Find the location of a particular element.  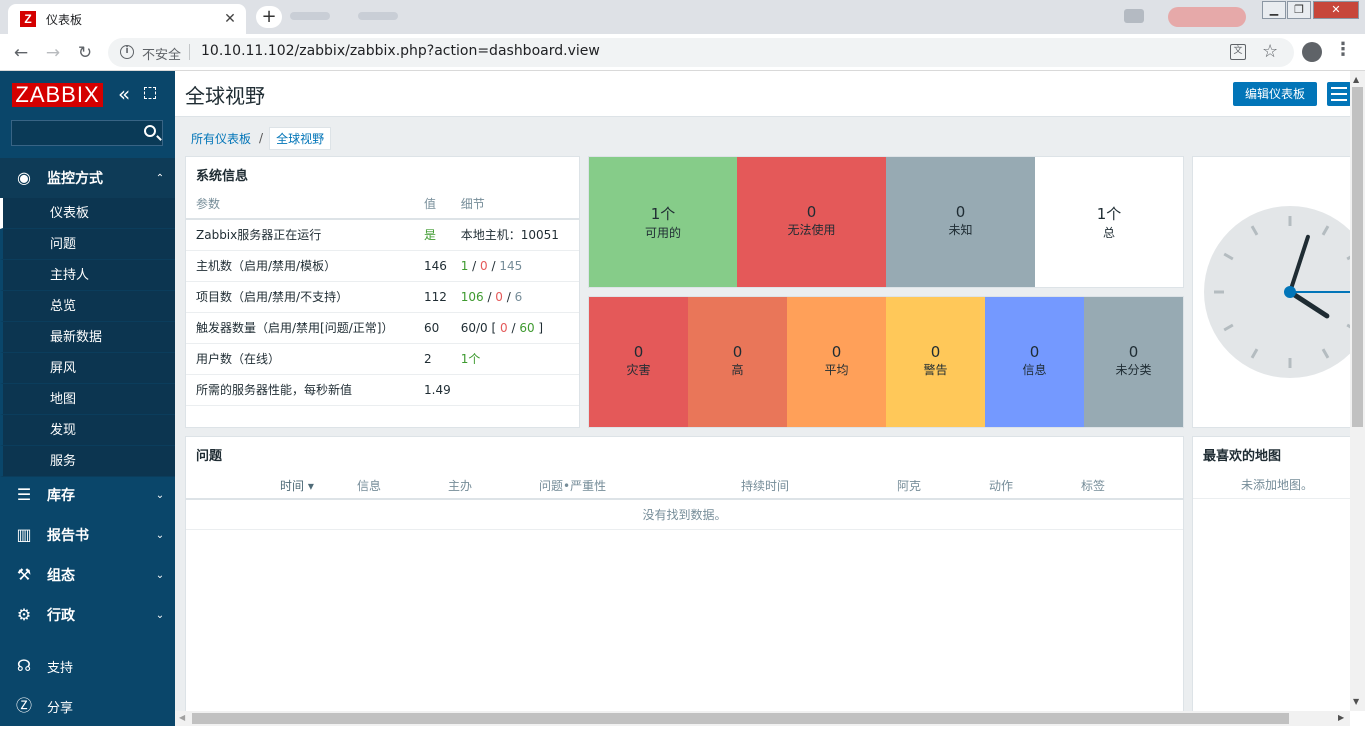

dashboard-menu-icon is located at coordinates (1338, 94).